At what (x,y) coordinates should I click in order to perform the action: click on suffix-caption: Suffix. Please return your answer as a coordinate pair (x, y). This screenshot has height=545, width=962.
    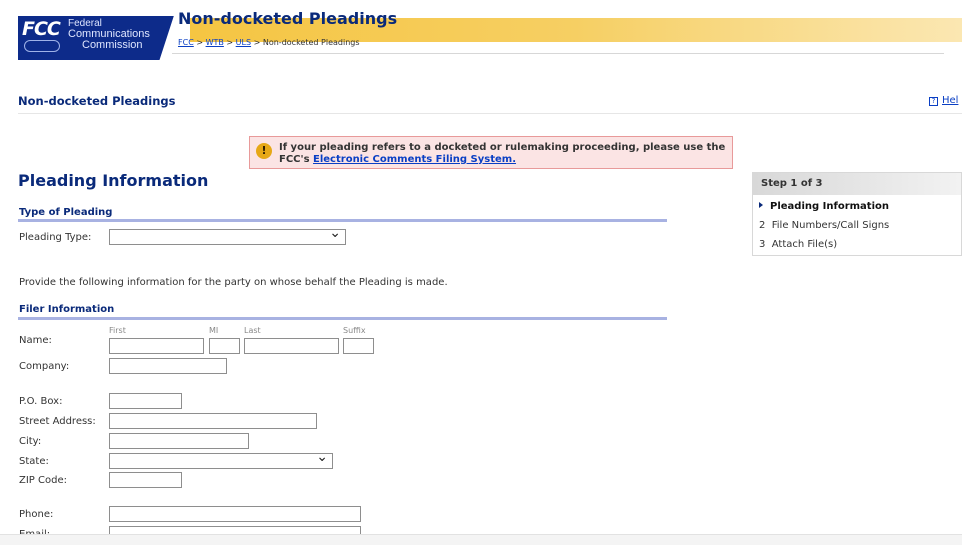
    Looking at the image, I should click on (354, 330).